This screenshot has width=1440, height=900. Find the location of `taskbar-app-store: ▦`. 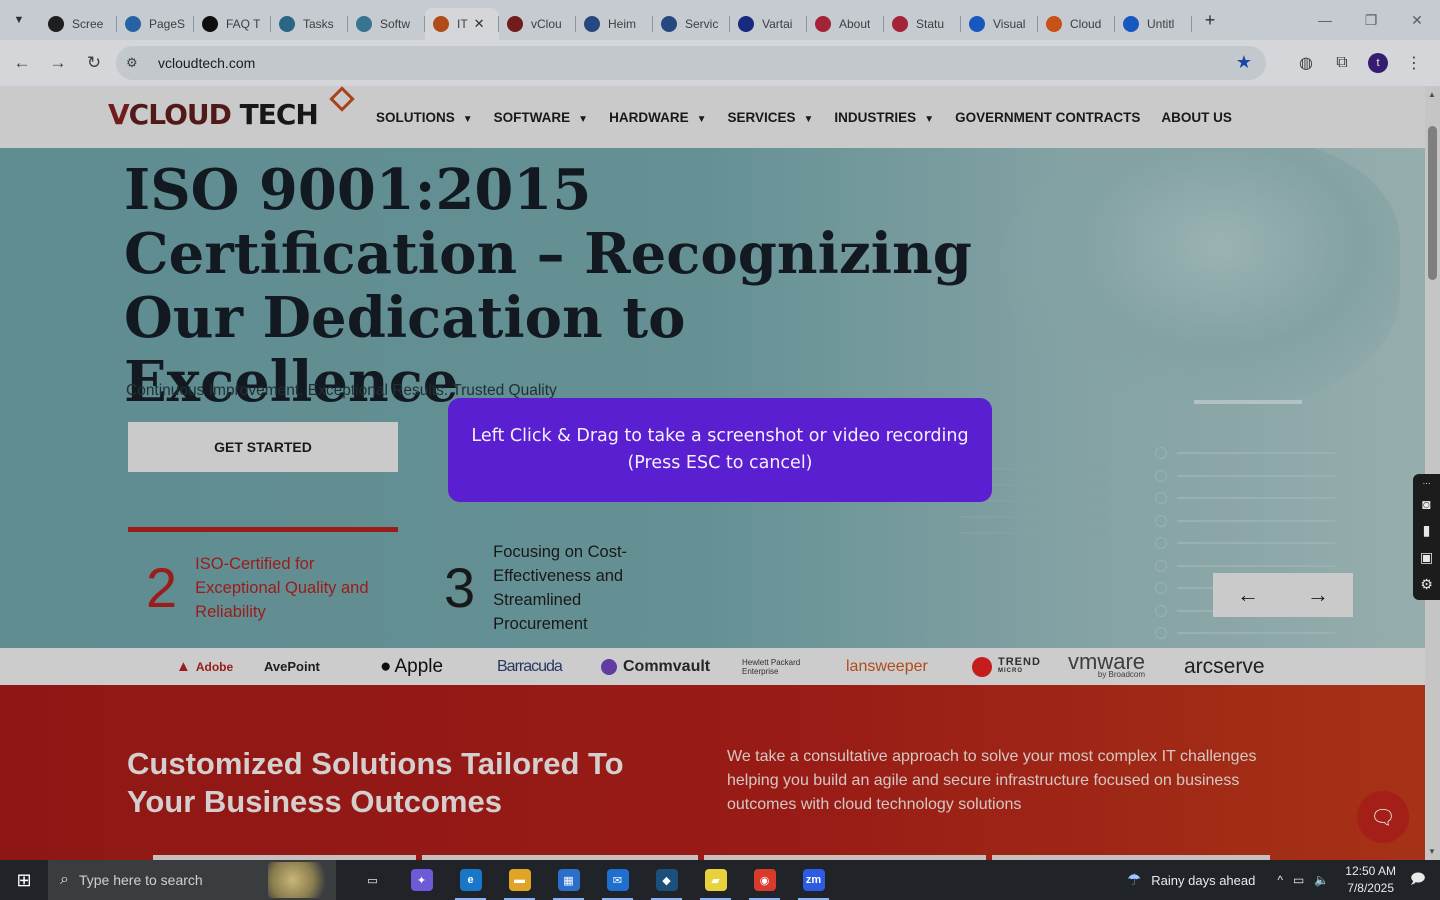

taskbar-app-store: ▦ is located at coordinates (568, 880).